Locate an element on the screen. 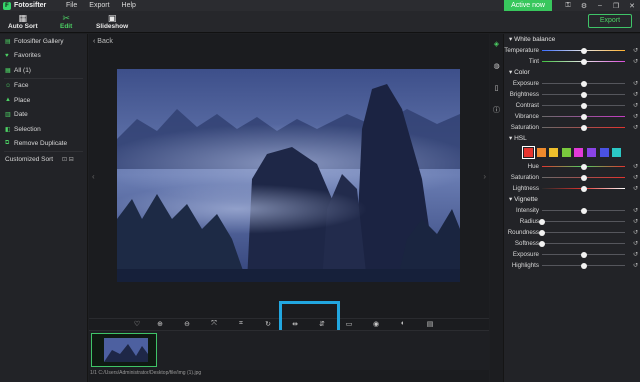 This screenshot has width=640, height=382. back-button: ‹ Back is located at coordinates (103, 41).